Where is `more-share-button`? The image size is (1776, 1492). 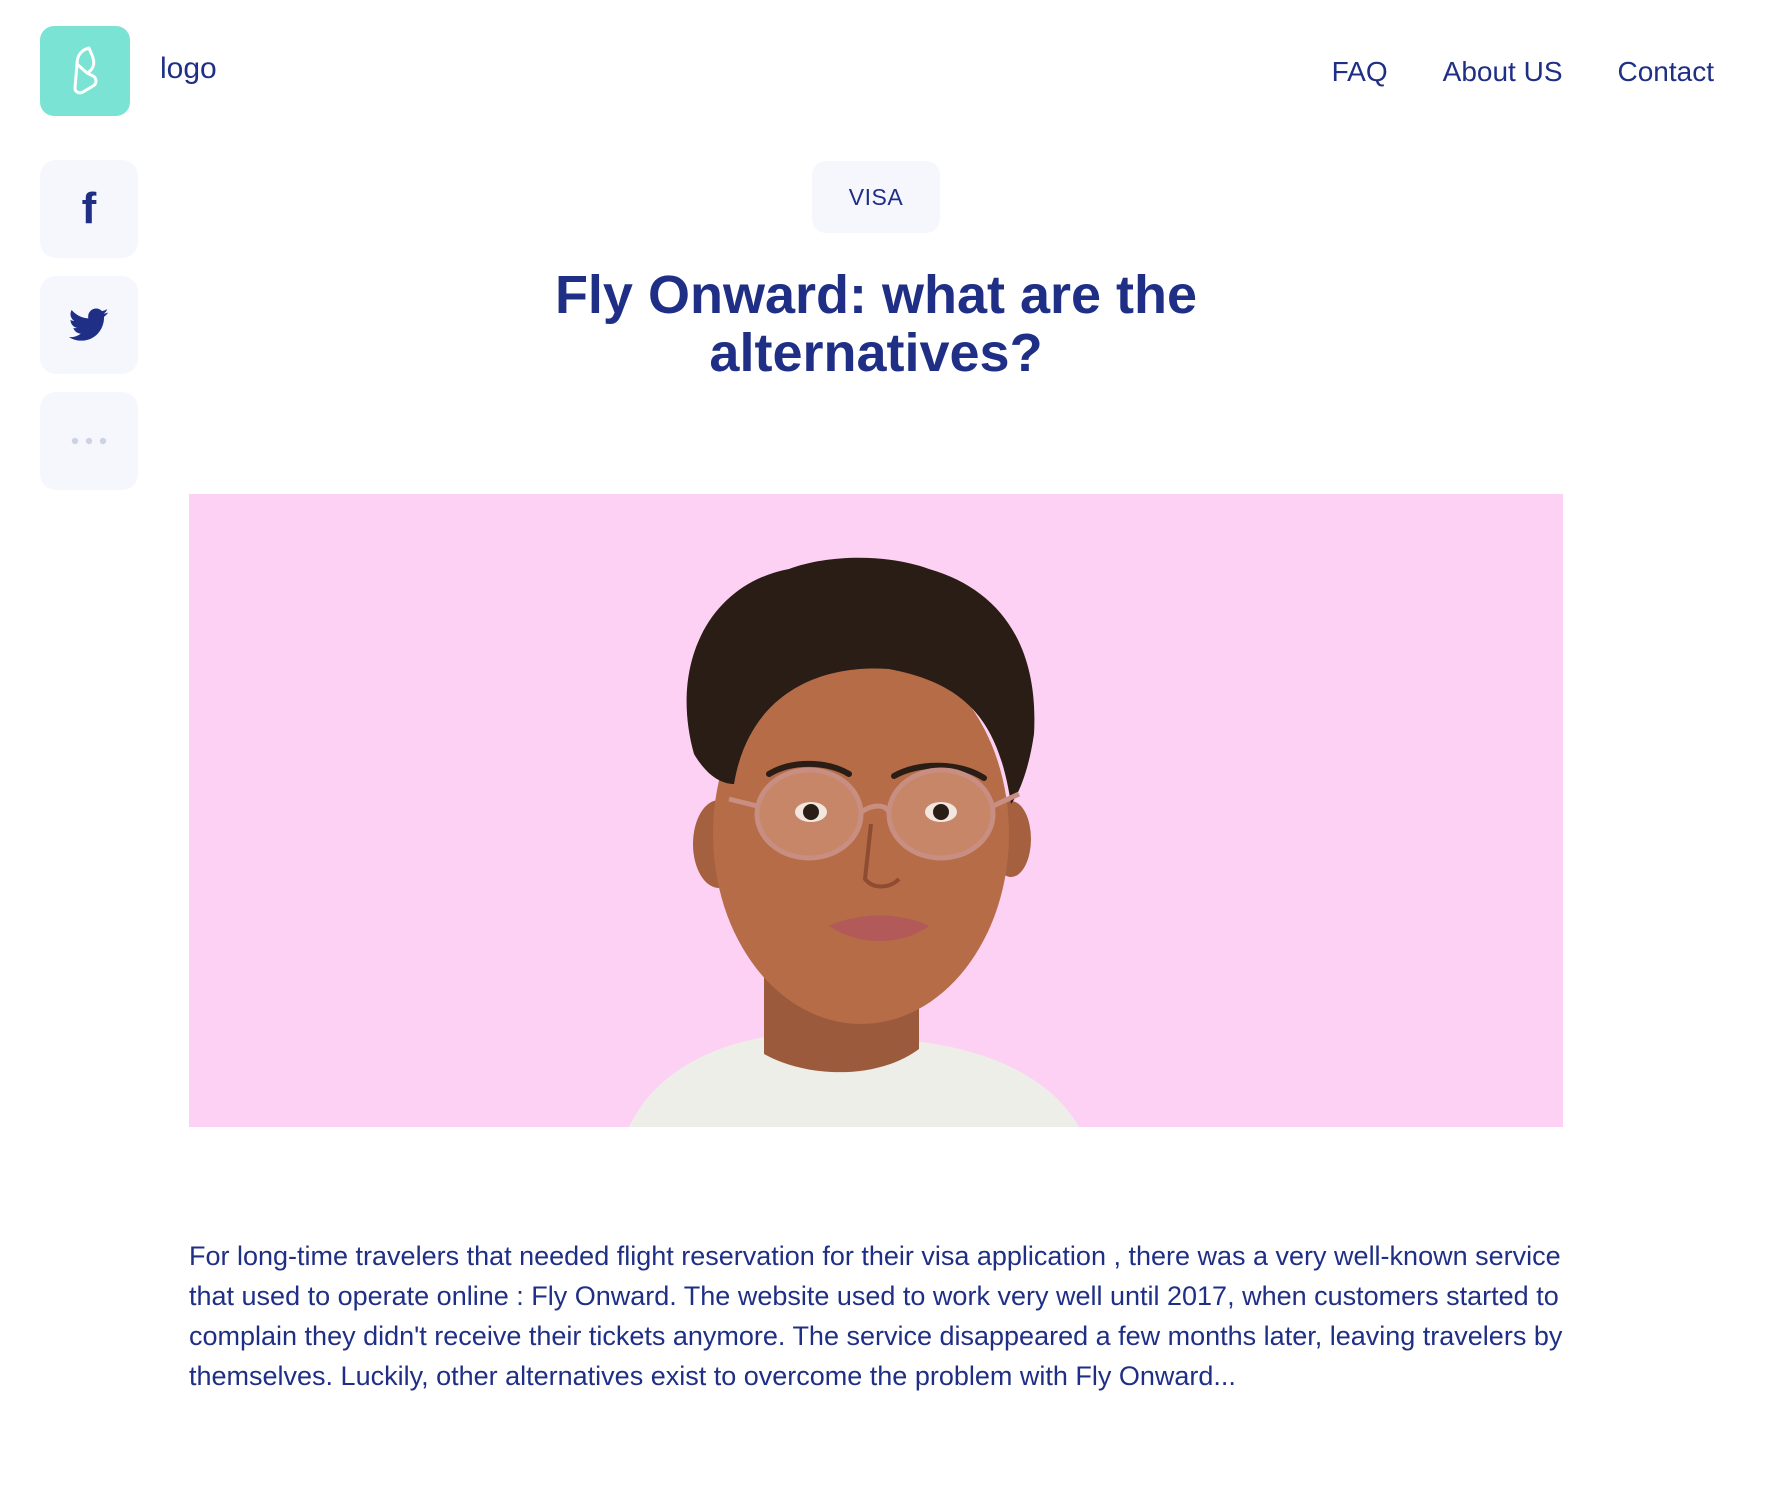 more-share-button is located at coordinates (89, 441).